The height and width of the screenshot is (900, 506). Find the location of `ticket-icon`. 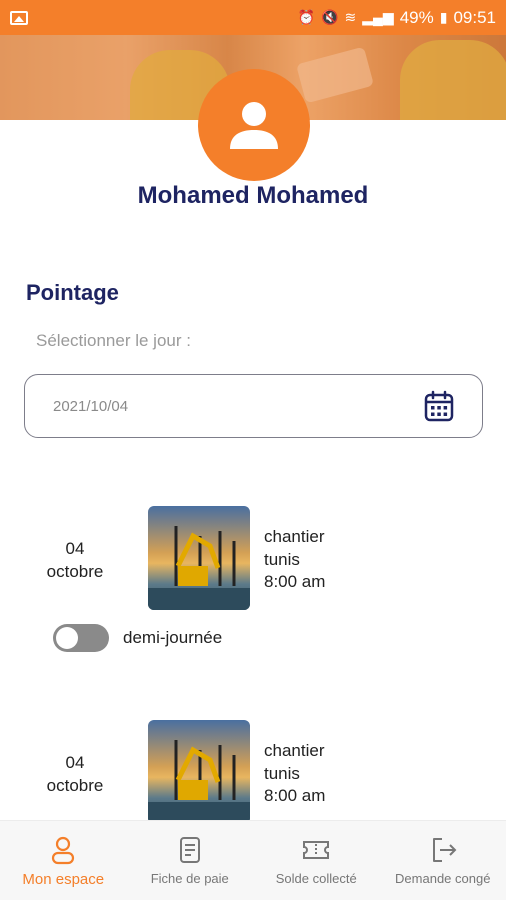

ticket-icon is located at coordinates (316, 850).